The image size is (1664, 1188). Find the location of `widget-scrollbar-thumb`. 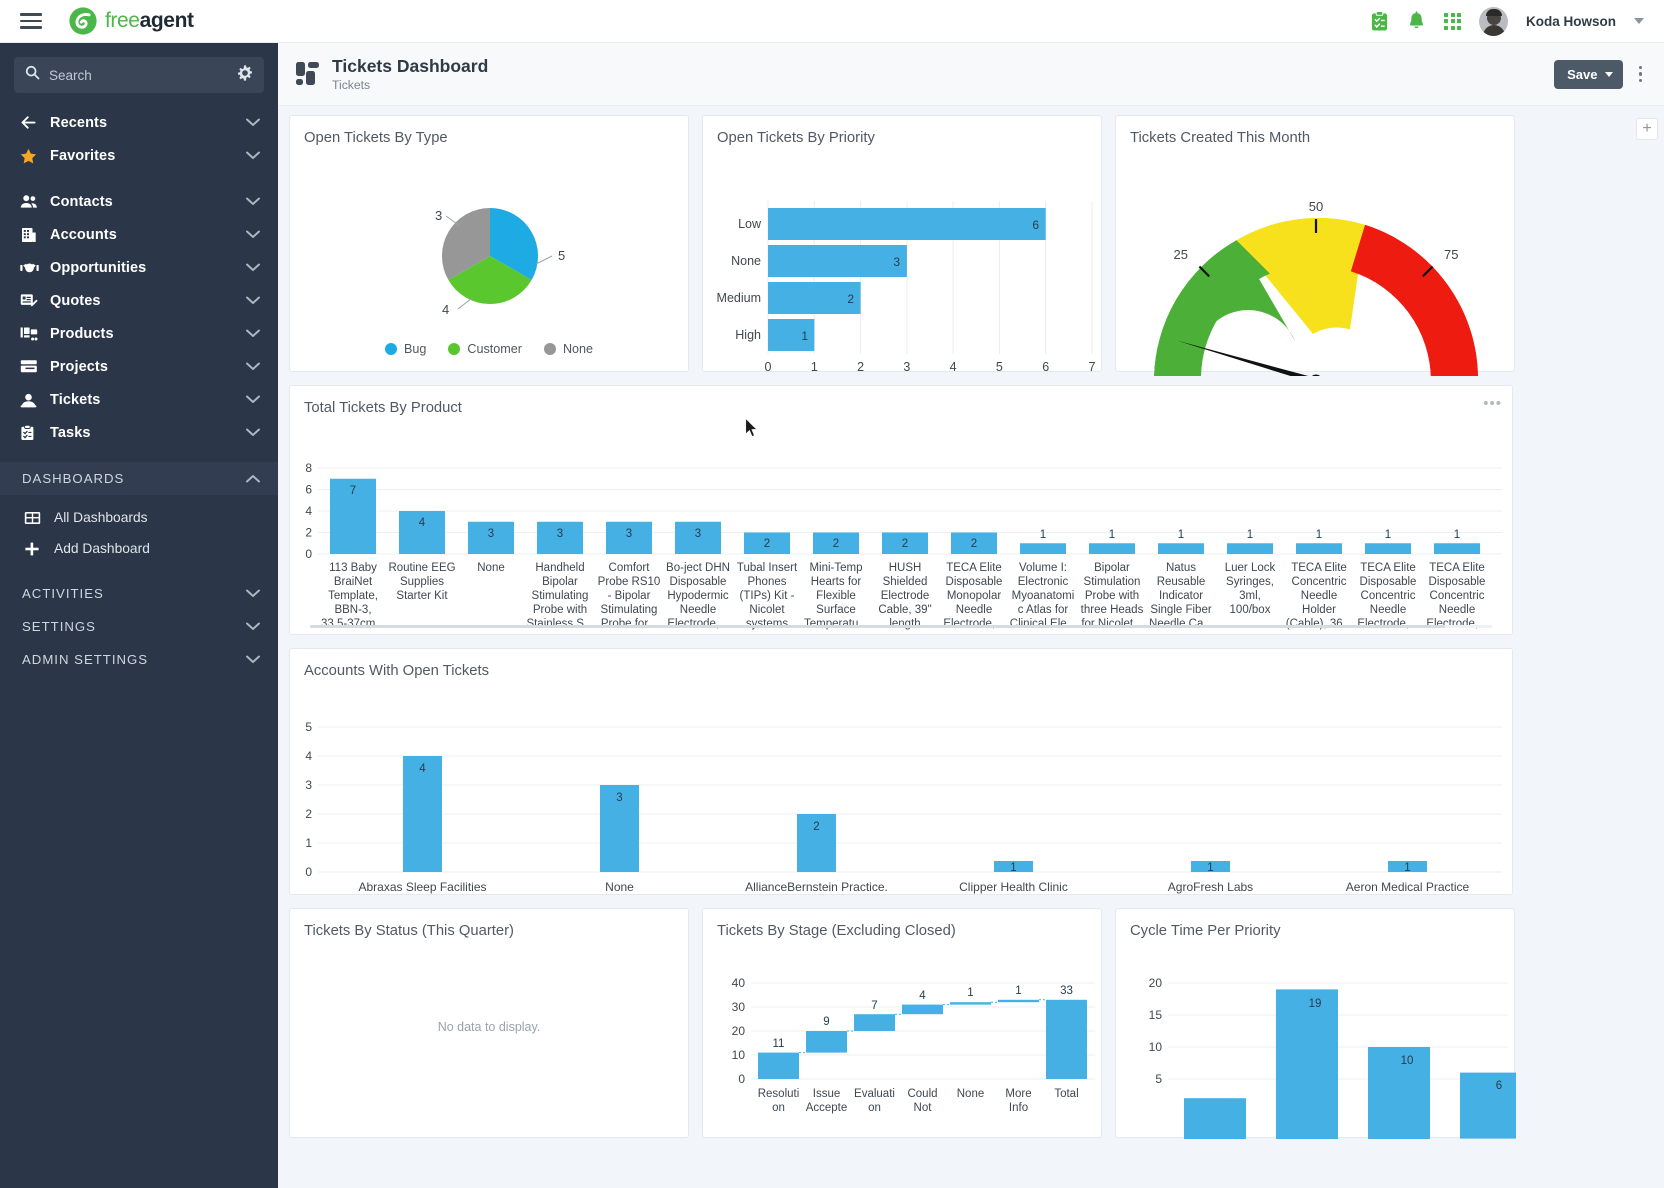

widget-scrollbar-thumb is located at coordinates (877, 626).